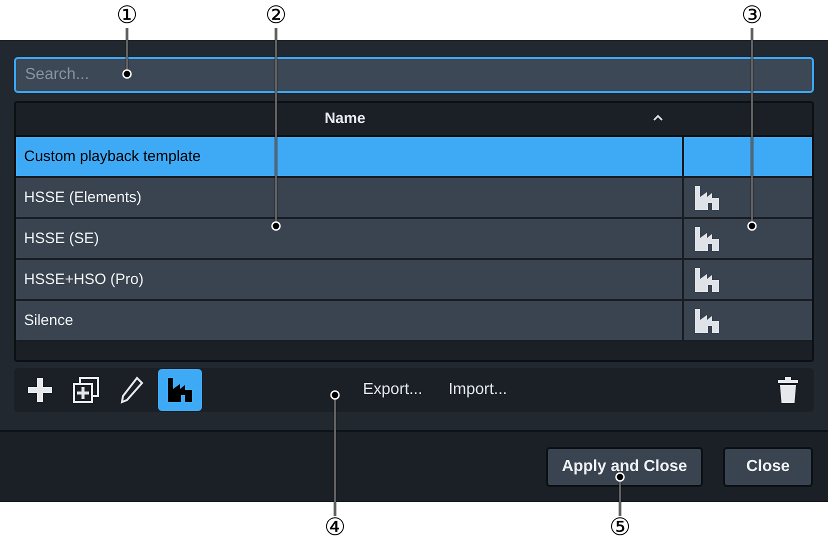 The image size is (828, 544). I want to click on factory-icon, so click(180, 390).